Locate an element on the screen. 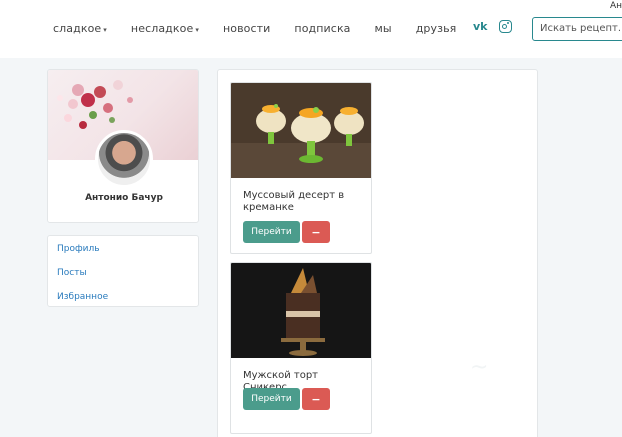 Image resolution: width=622 pixels, height=437 pixels. menu-item-profile: Профиль is located at coordinates (78, 249).